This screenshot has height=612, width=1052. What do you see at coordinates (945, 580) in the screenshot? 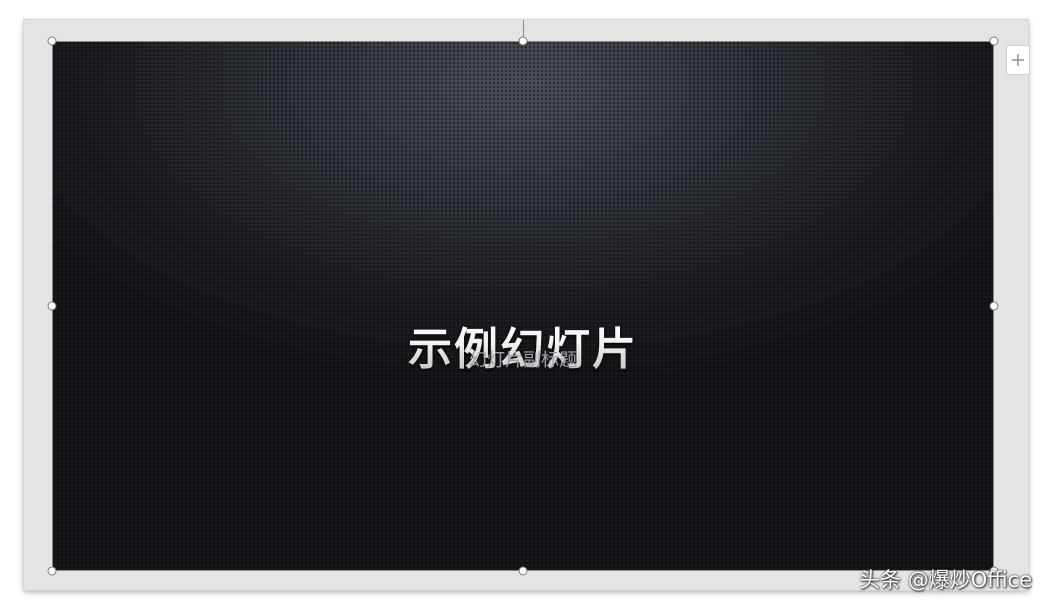
I see `watermark-text: 头条 @爆炒Office` at bounding box center [945, 580].